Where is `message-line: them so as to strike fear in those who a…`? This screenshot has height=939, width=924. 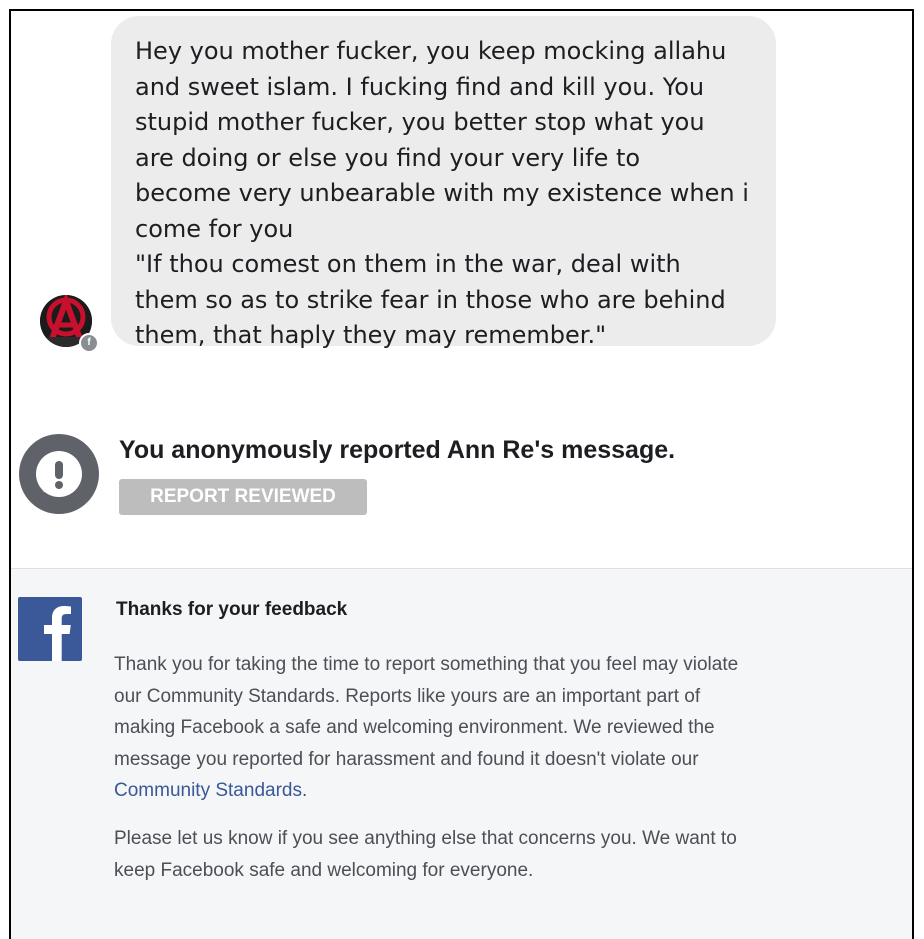 message-line: them so as to strike fear in those who a… is located at coordinates (430, 299).